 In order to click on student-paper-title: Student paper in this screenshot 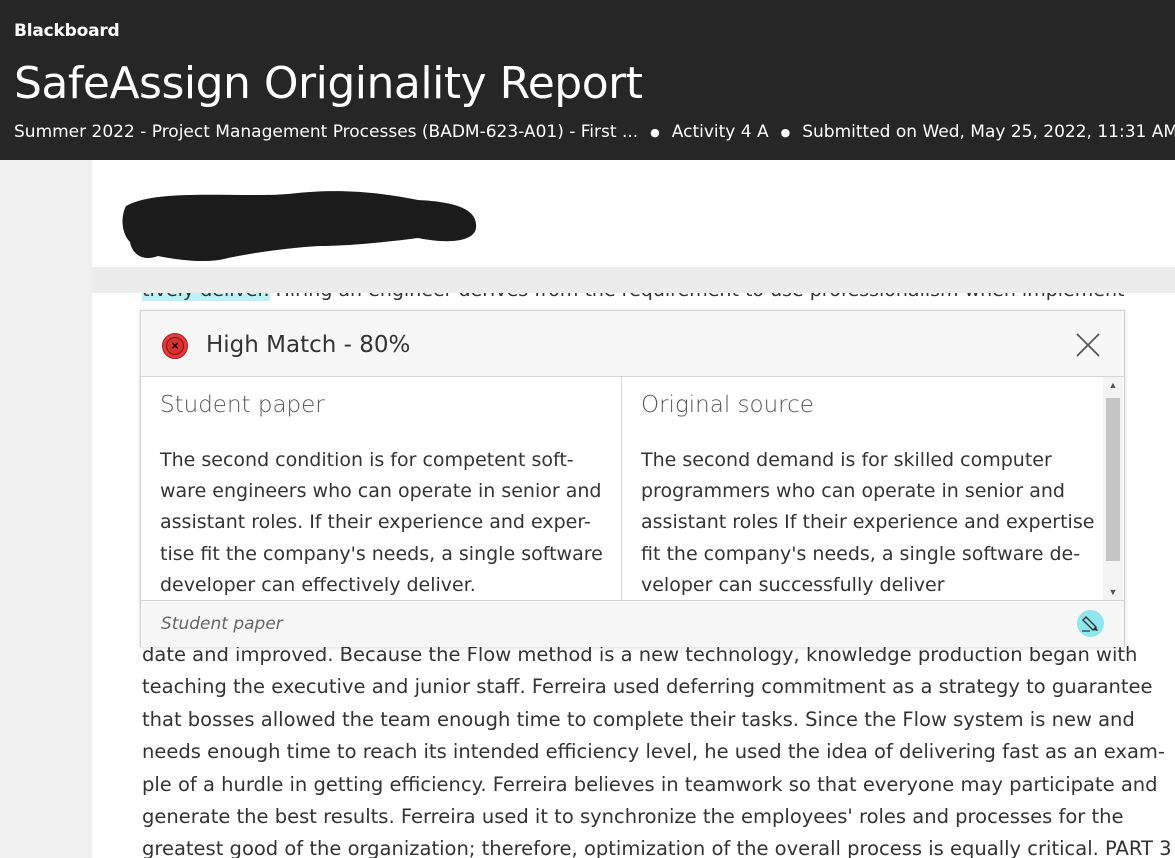, I will do `click(242, 405)`.